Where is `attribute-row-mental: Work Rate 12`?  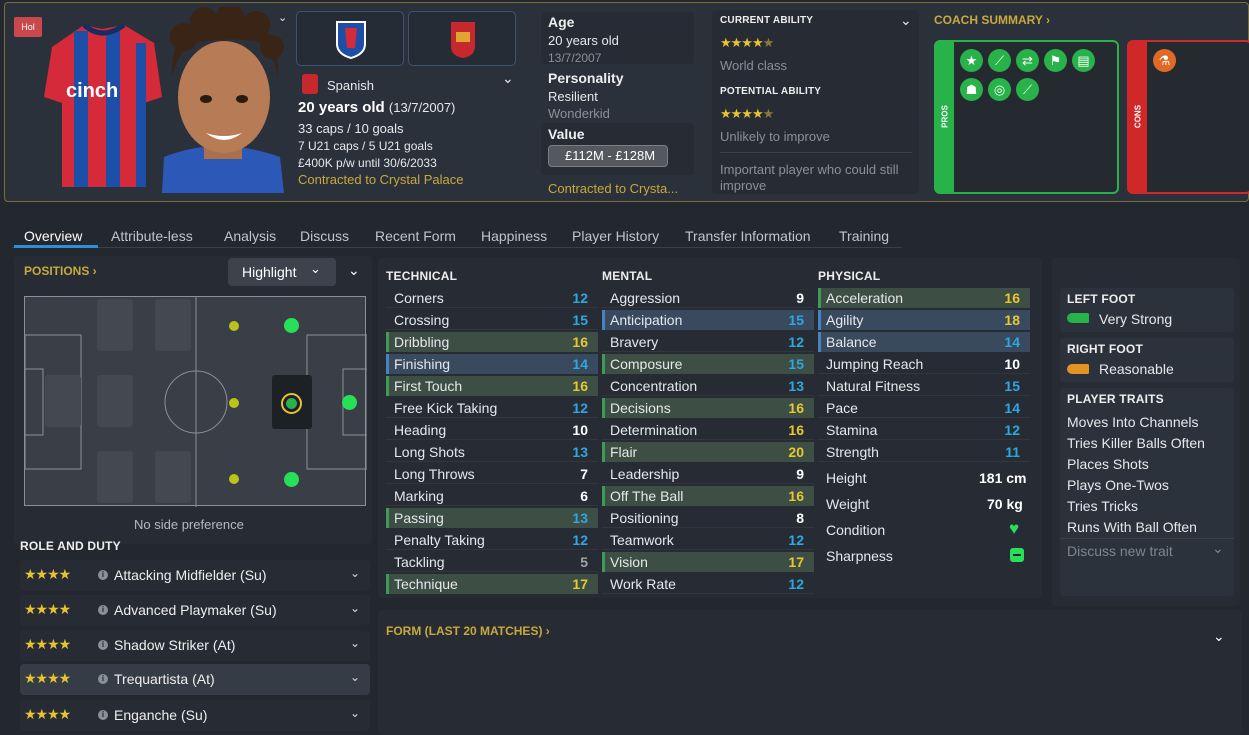 attribute-row-mental: Work Rate 12 is located at coordinates (708, 584).